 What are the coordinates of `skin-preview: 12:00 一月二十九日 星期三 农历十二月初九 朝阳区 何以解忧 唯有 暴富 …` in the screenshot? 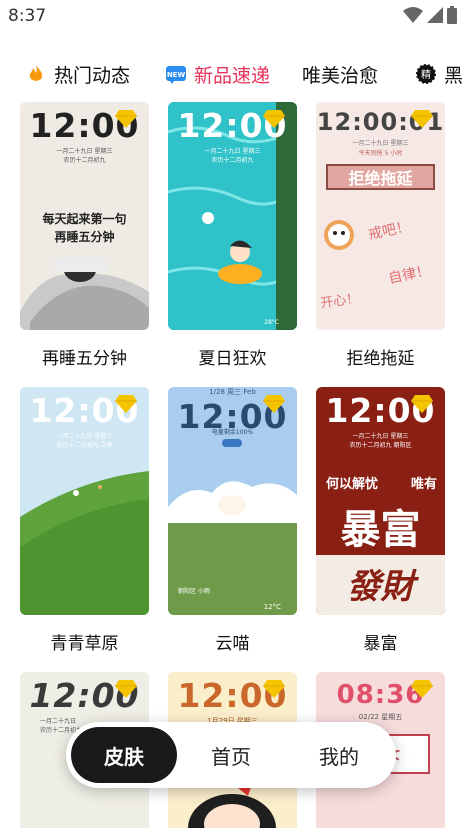 It's located at (380, 501).